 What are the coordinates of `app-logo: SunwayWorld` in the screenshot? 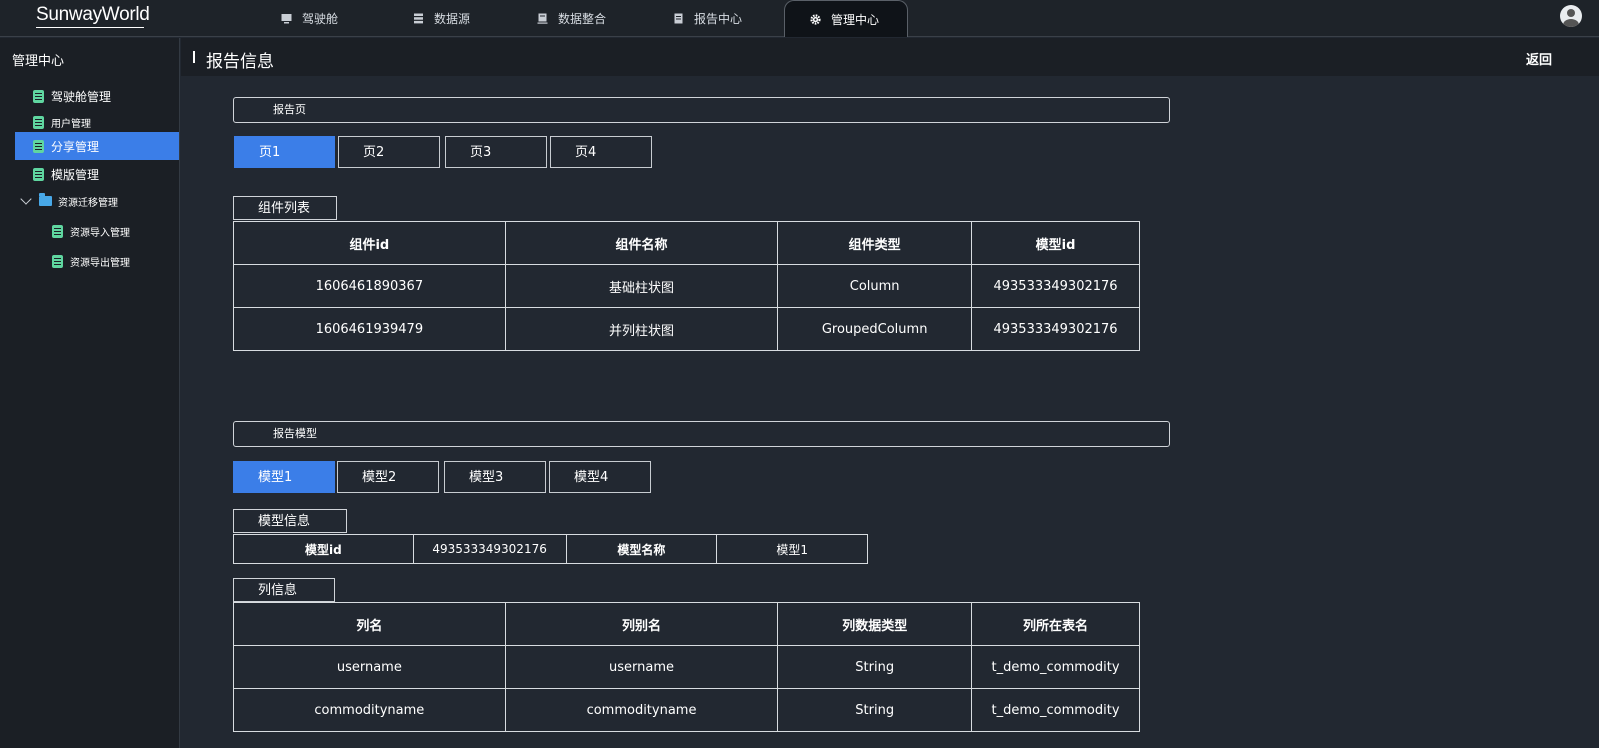 It's located at (93, 15).